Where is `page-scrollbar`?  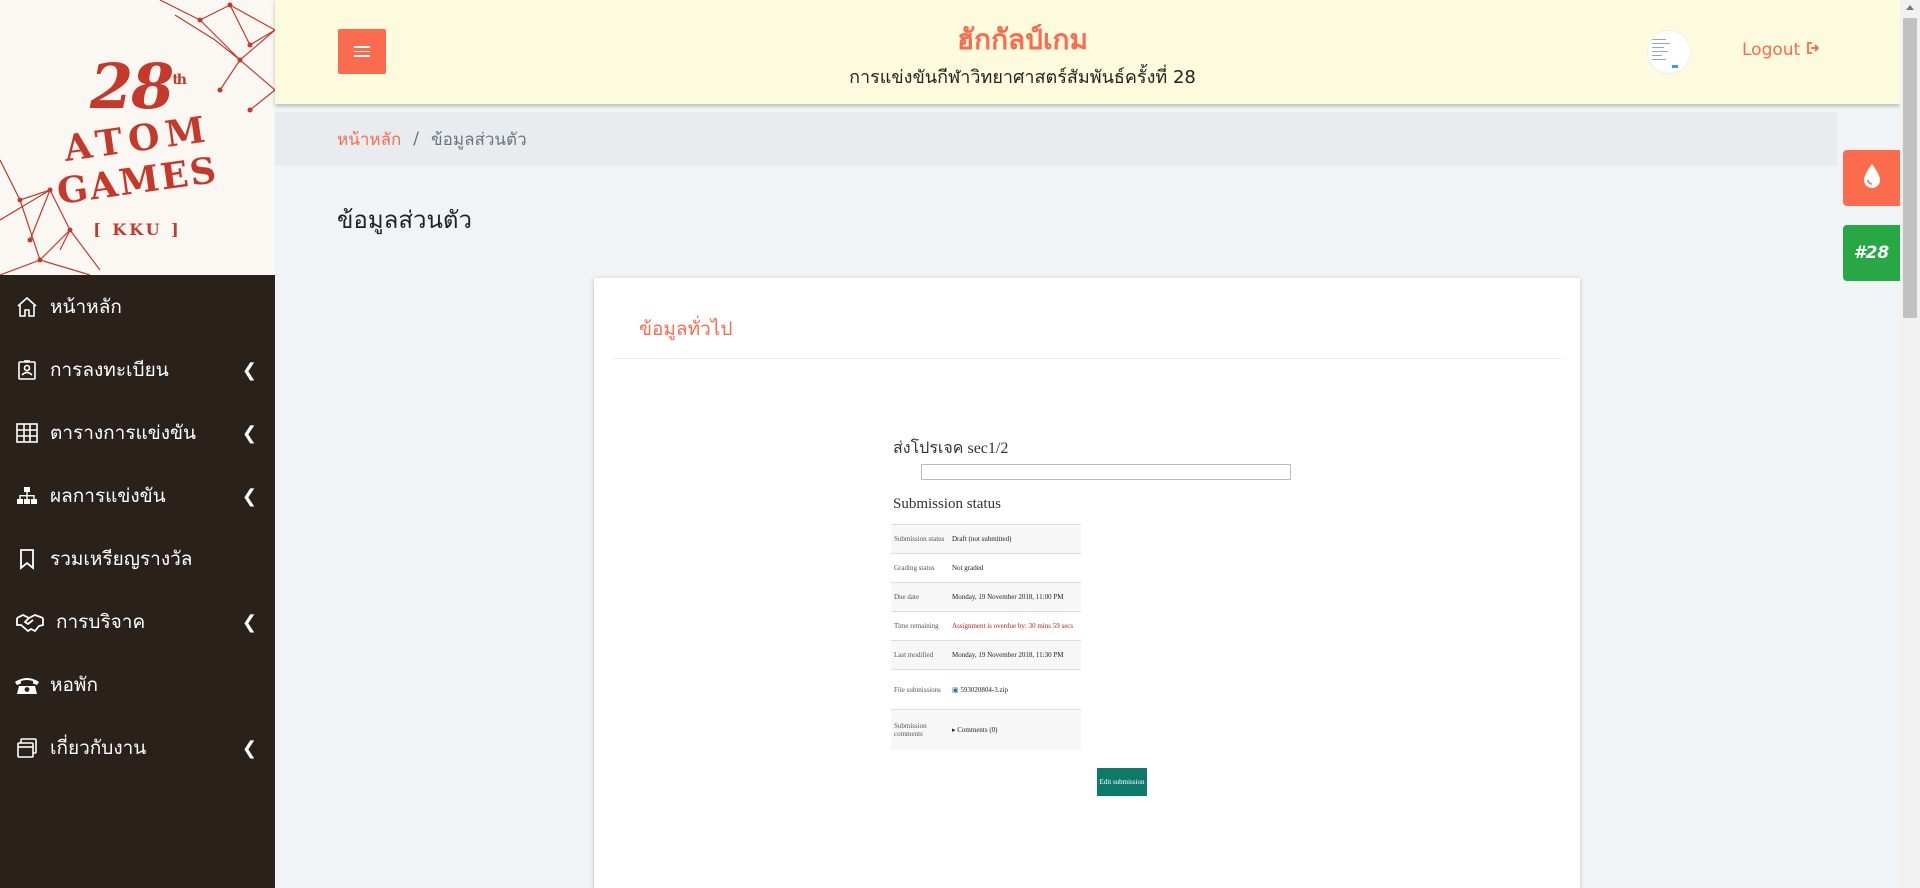 page-scrollbar is located at coordinates (1910, 444).